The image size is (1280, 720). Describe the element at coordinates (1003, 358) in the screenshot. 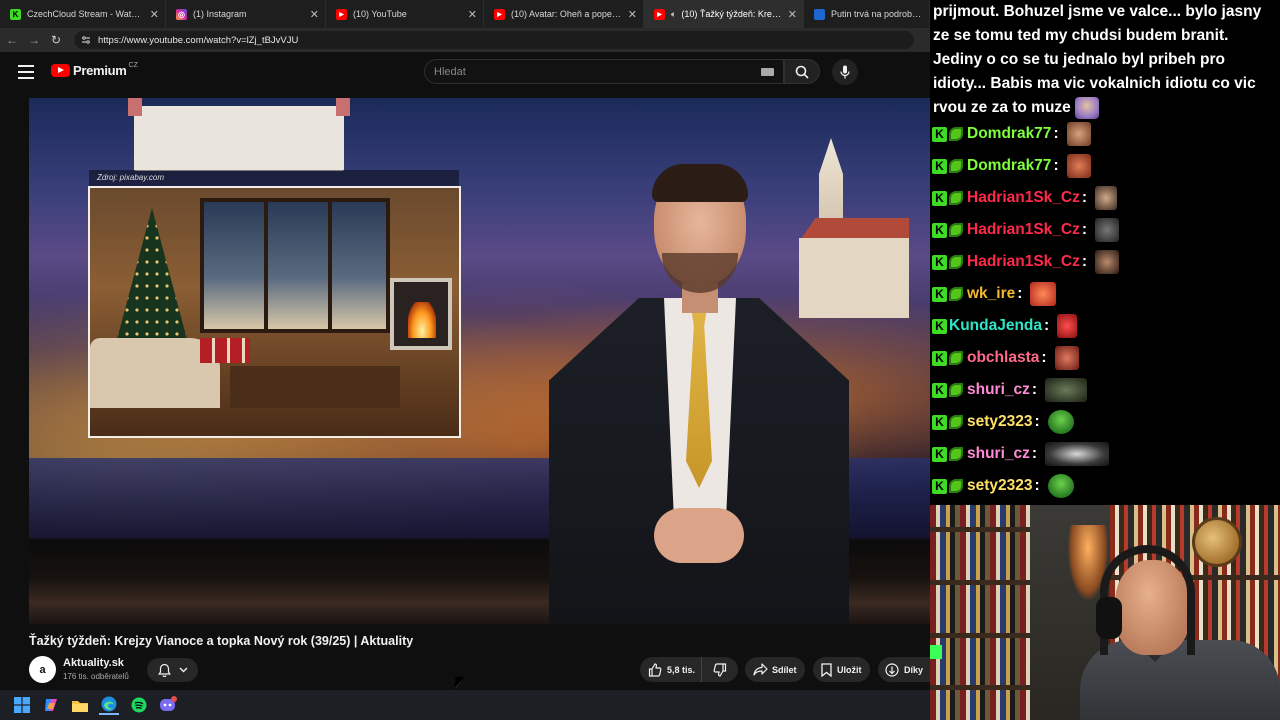

I see `chat-username: obchlasta` at that location.